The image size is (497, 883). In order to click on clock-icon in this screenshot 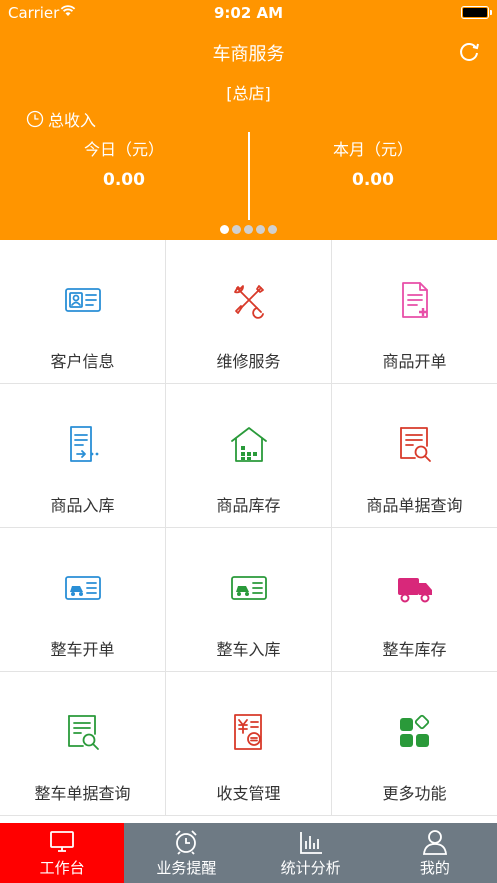, I will do `click(35, 119)`.